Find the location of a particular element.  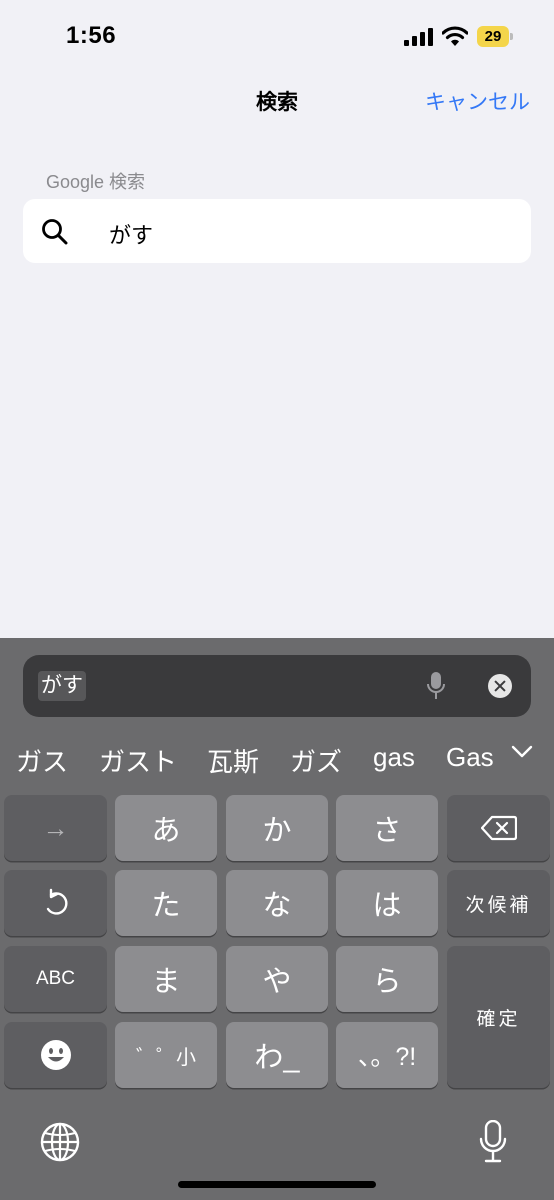

emoji-key is located at coordinates (55, 1055).